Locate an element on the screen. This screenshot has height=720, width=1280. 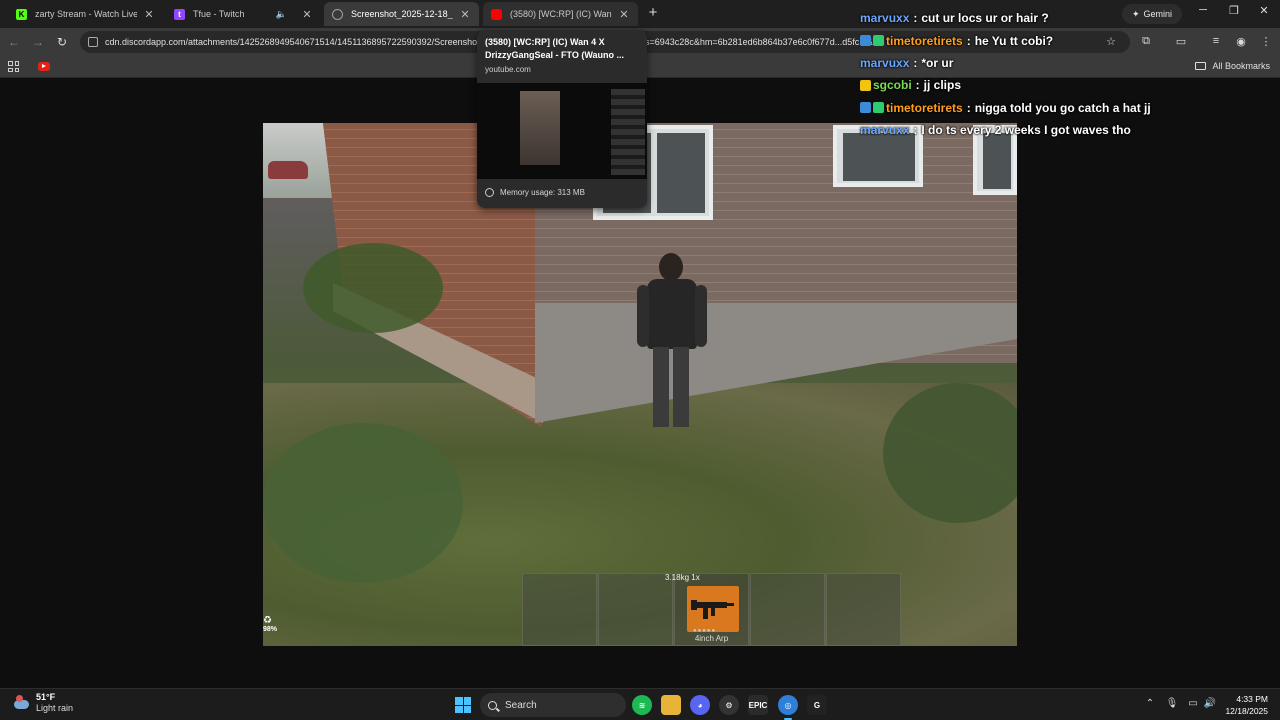
spotify-icon: ≋ is located at coordinates (642, 705).